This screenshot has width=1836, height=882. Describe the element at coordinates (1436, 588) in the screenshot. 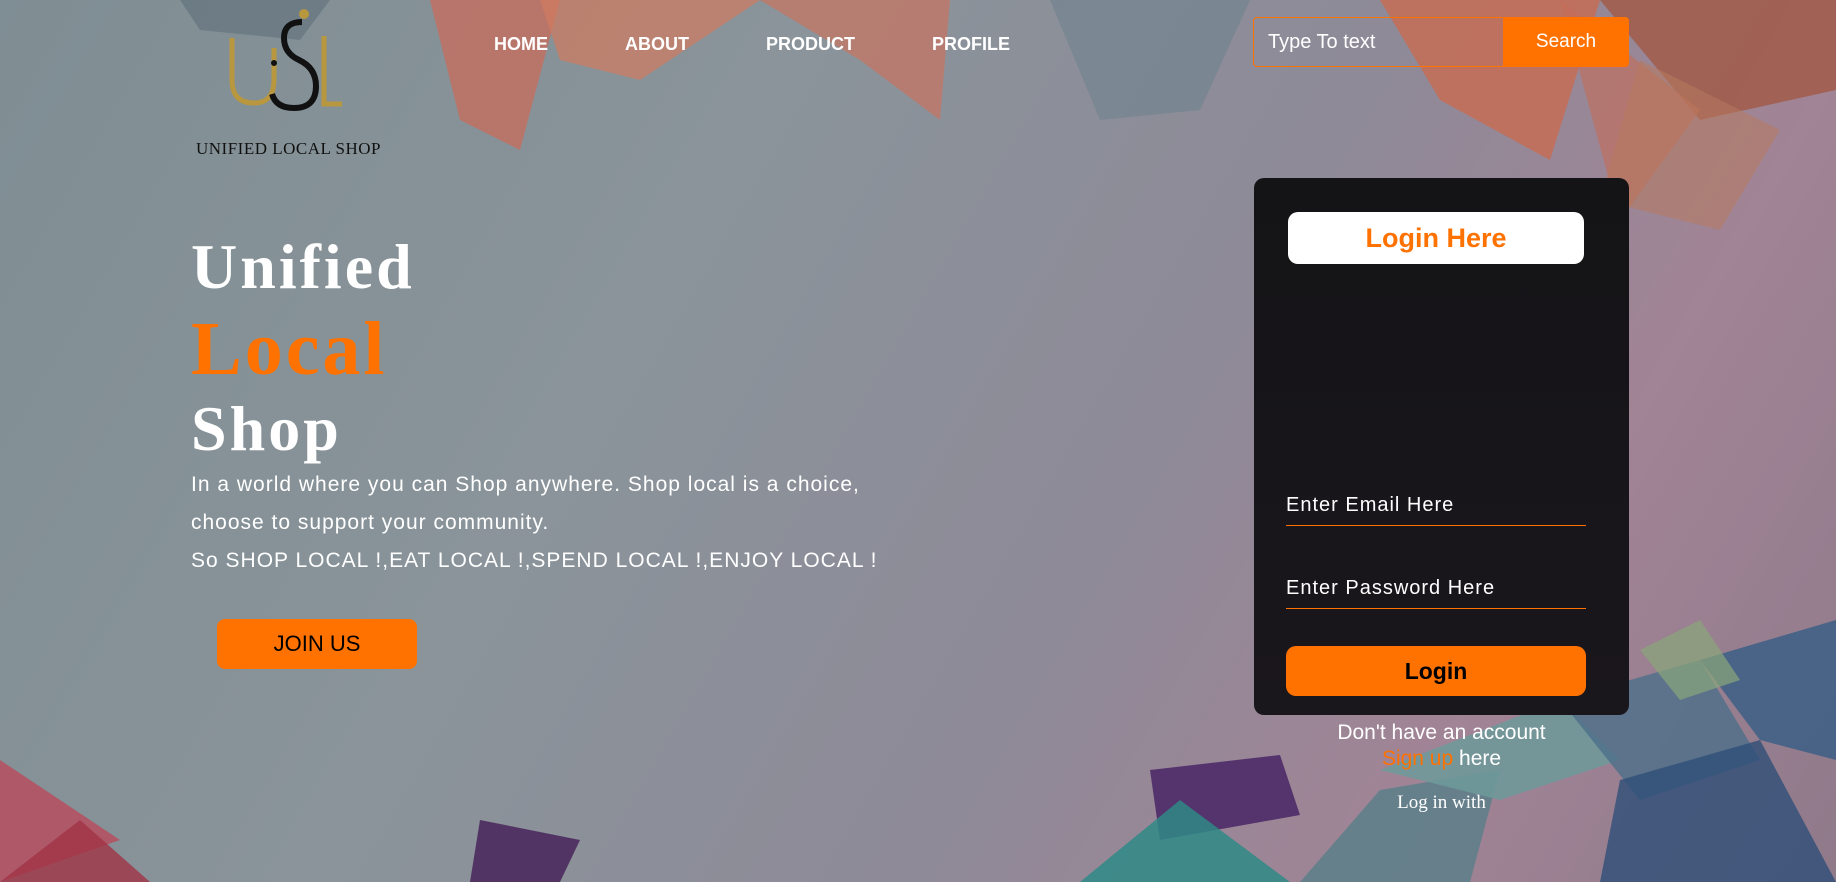

I see `password-field` at that location.